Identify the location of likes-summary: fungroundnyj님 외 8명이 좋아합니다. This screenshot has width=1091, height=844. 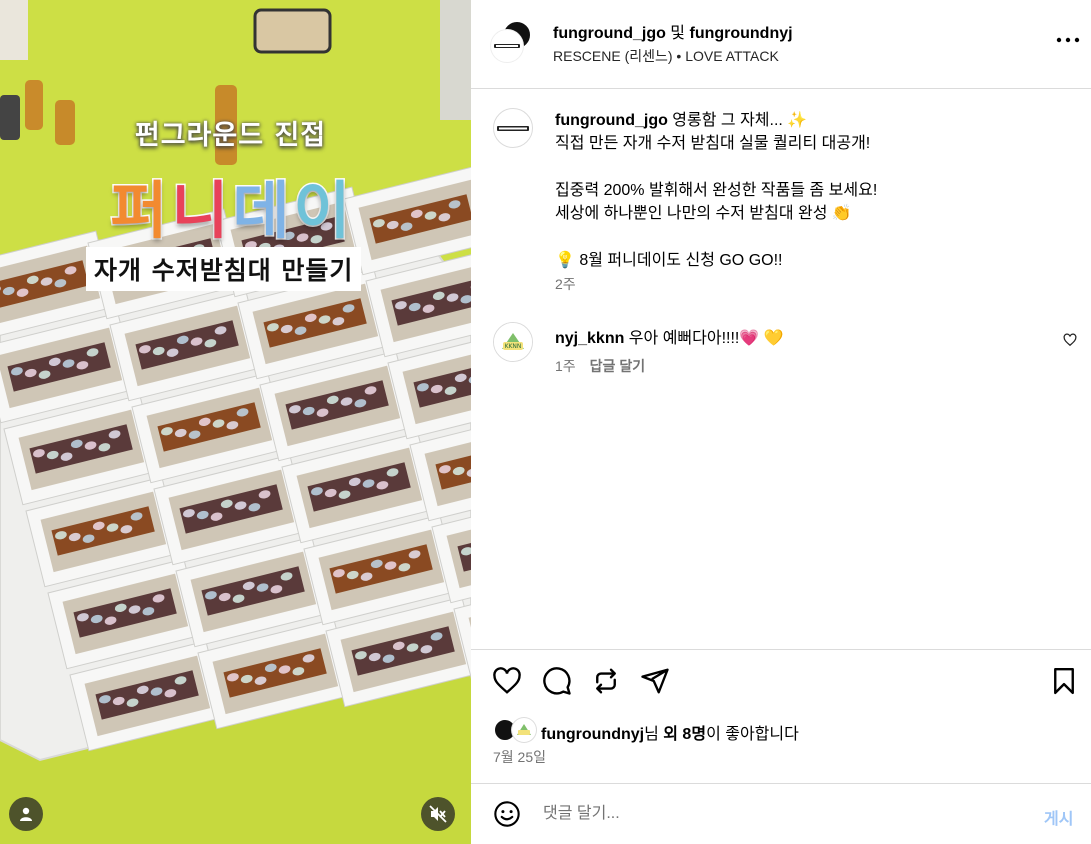
(670, 732).